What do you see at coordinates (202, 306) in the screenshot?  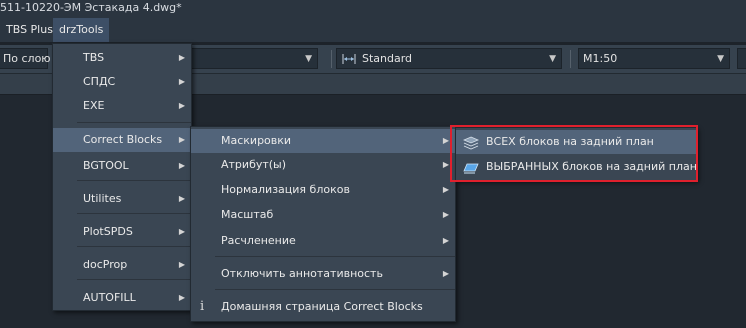 I see `info-icon: i` at bounding box center [202, 306].